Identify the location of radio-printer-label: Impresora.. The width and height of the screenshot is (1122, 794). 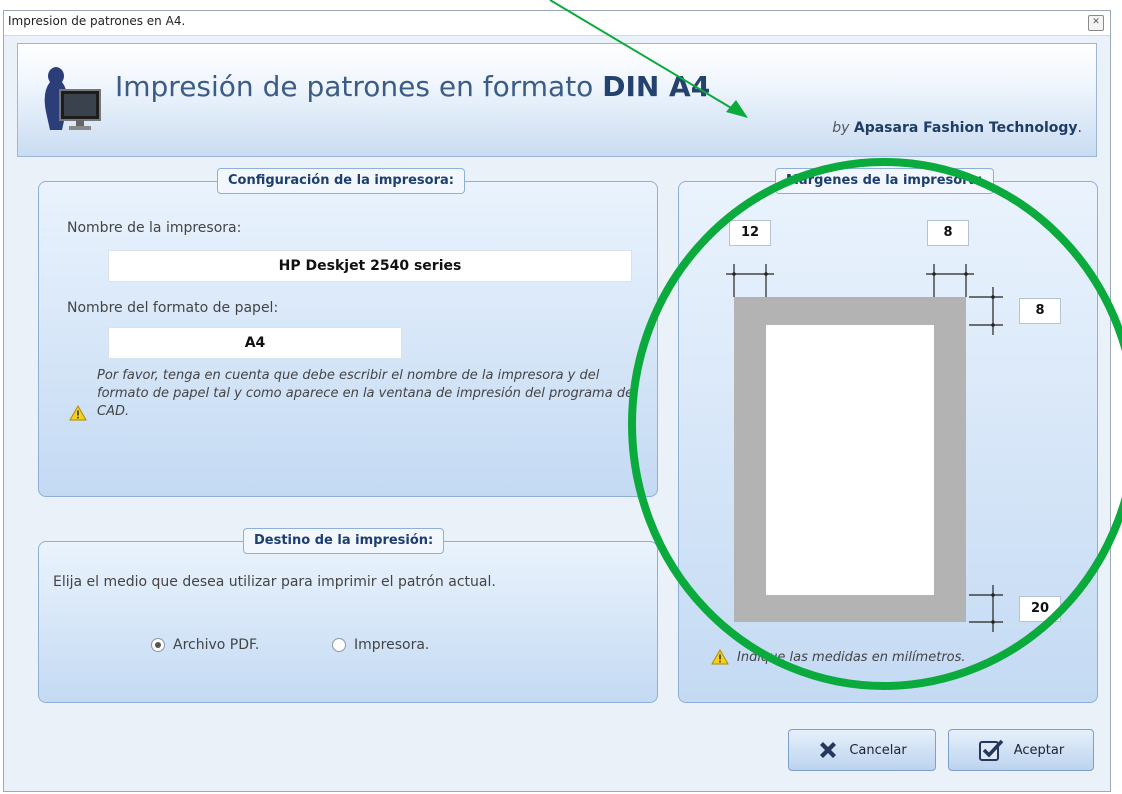
(392, 645).